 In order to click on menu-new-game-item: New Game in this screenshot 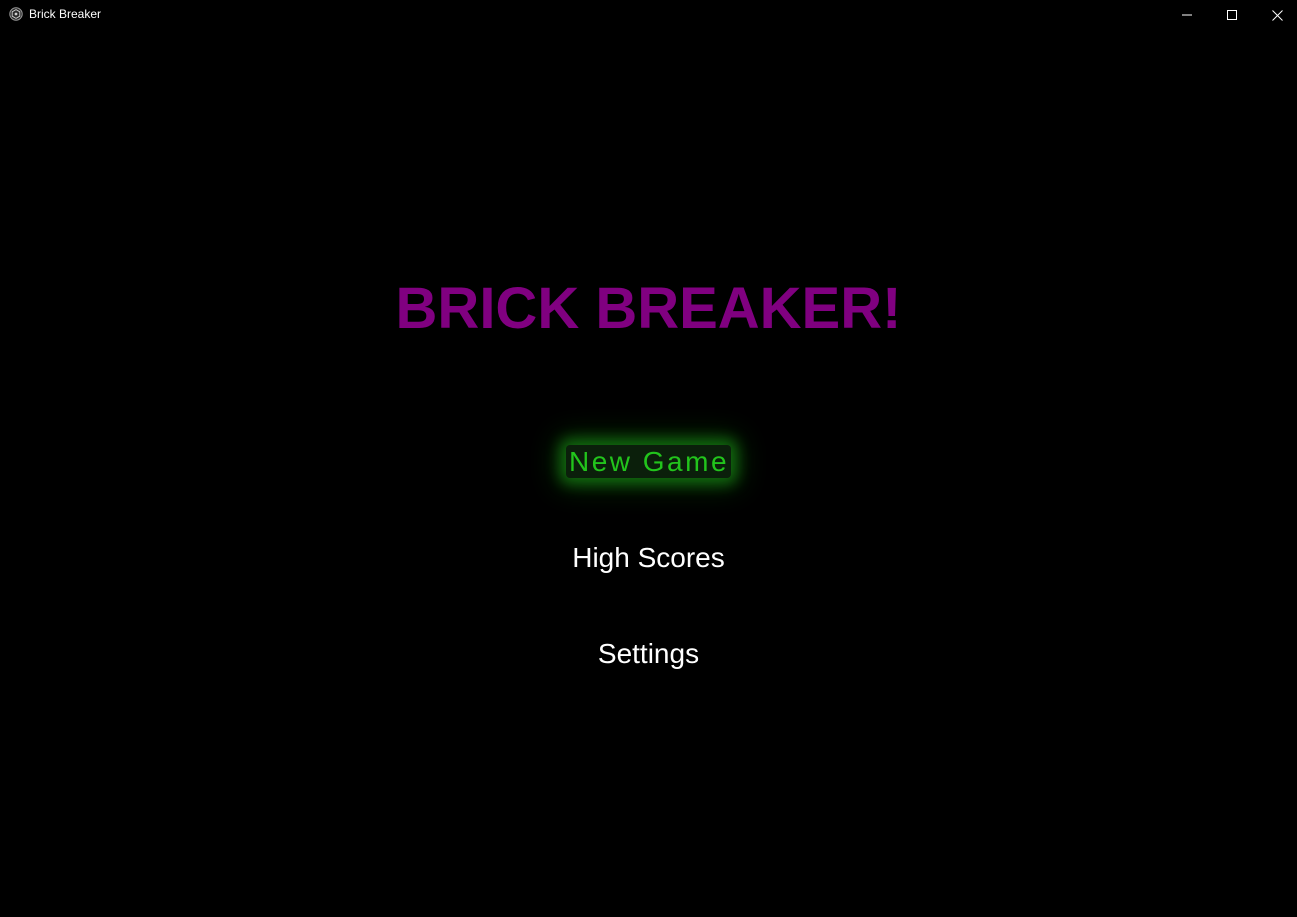, I will do `click(648, 462)`.